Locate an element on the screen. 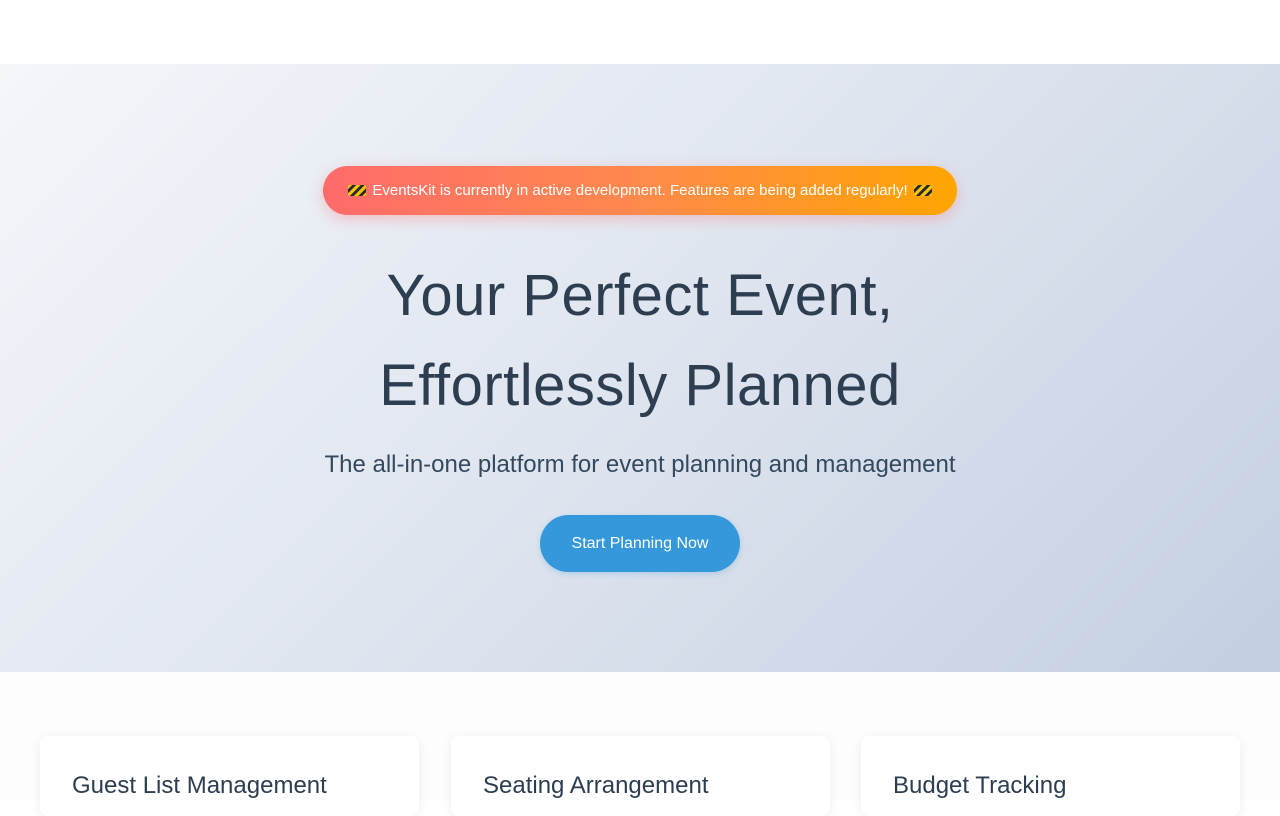 Image resolution: width=1280 pixels, height=816 pixels. feature-title: Guest List Management is located at coordinates (199, 785).